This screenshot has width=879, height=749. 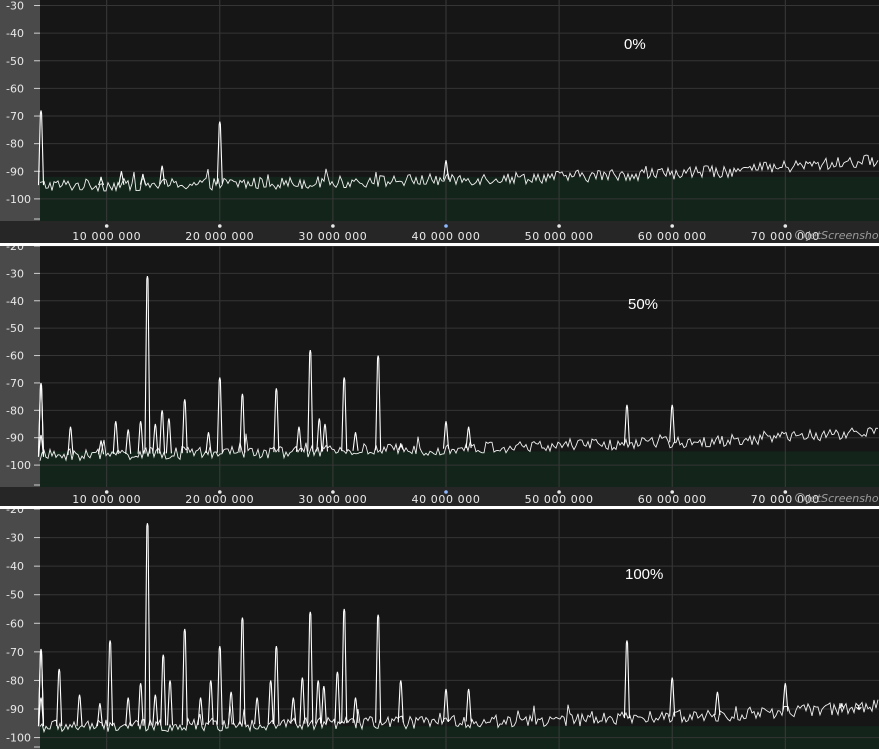 What do you see at coordinates (459, 469) in the screenshot?
I see `noise-band` at bounding box center [459, 469].